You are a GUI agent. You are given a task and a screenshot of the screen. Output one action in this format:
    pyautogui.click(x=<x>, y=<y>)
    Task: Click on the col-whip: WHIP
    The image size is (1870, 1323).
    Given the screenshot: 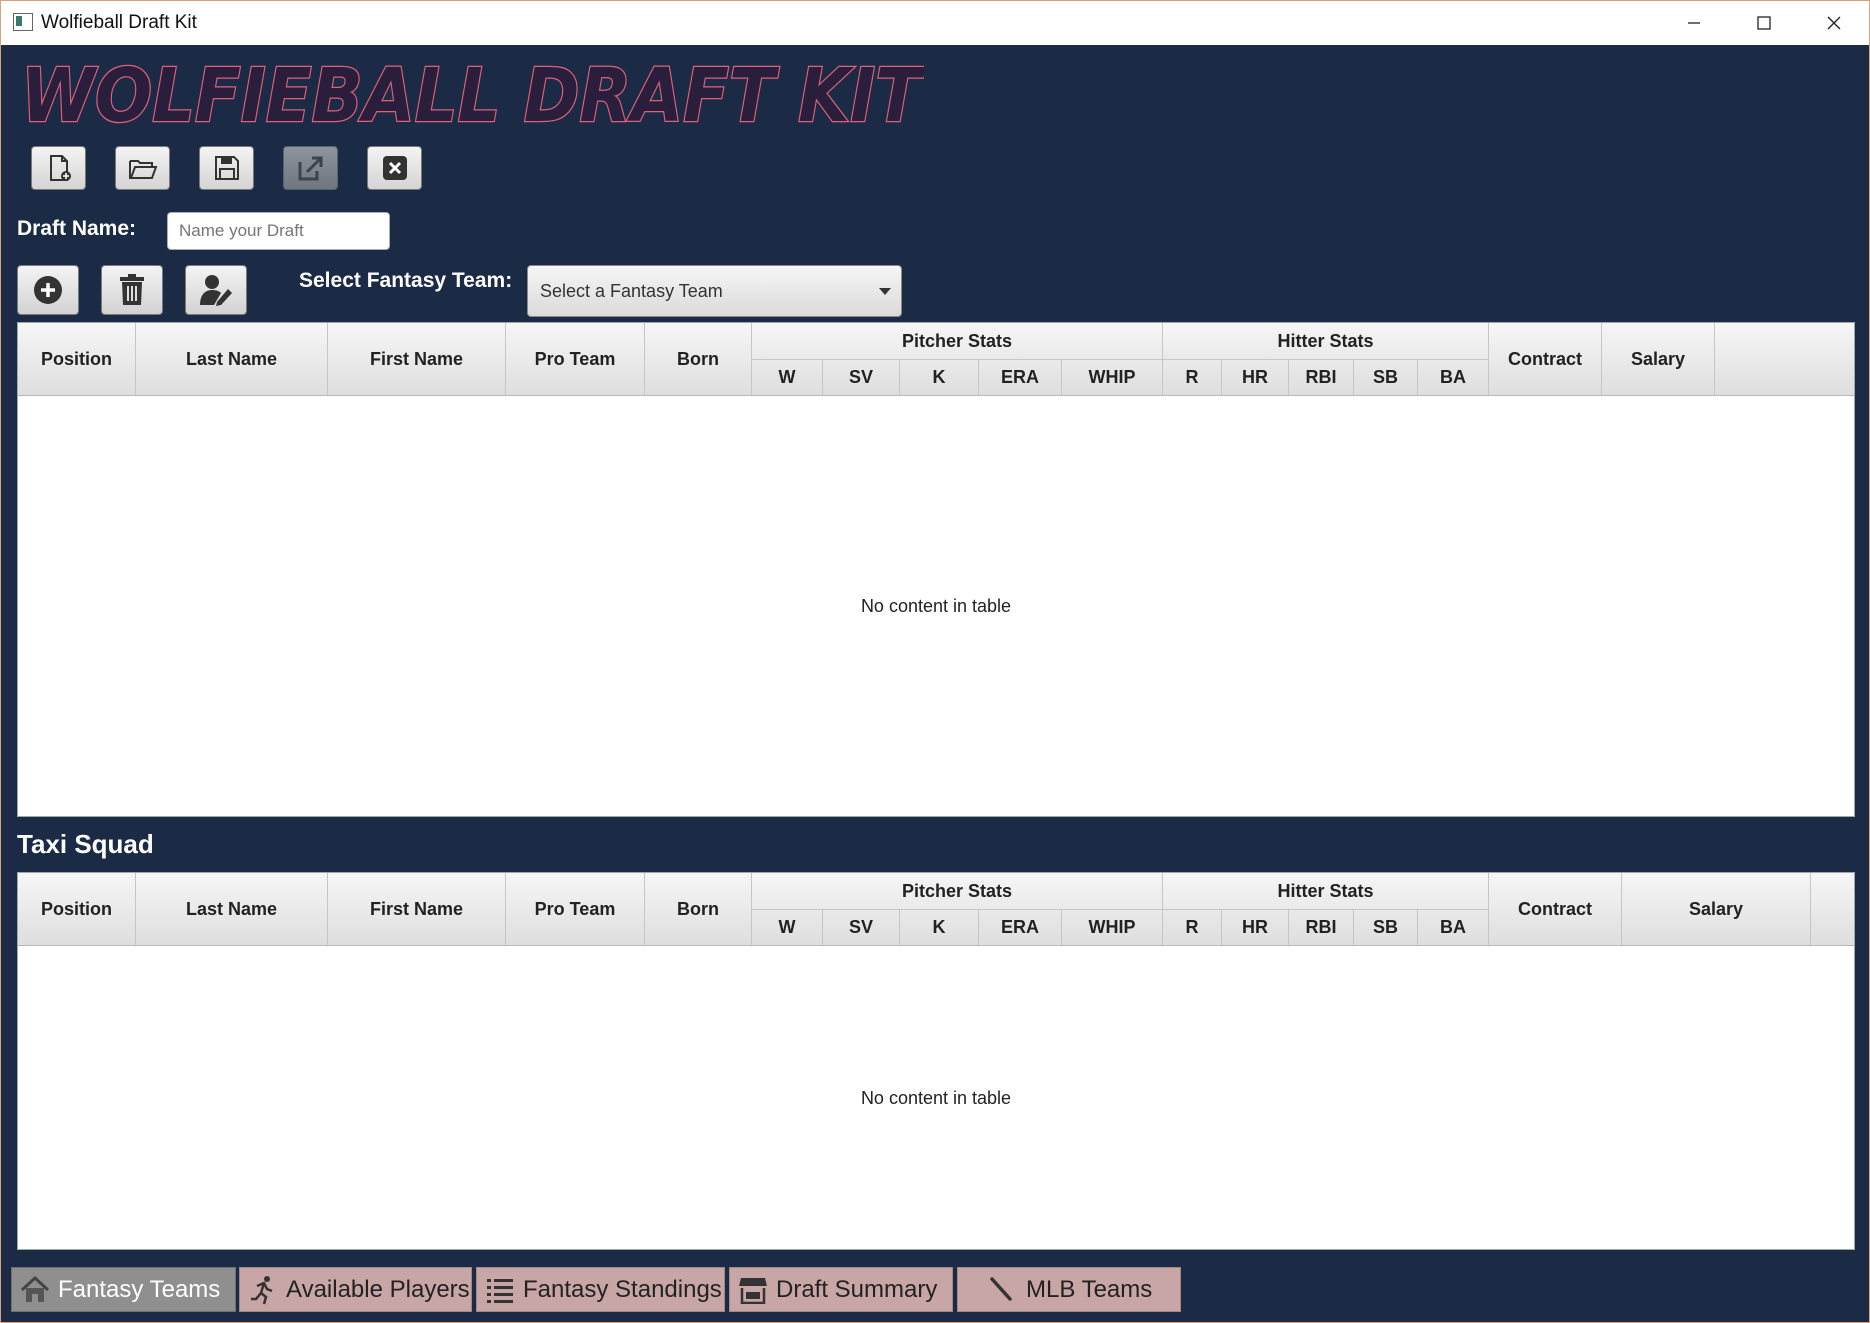 What is the action you would take?
    pyautogui.click(x=1112, y=377)
    